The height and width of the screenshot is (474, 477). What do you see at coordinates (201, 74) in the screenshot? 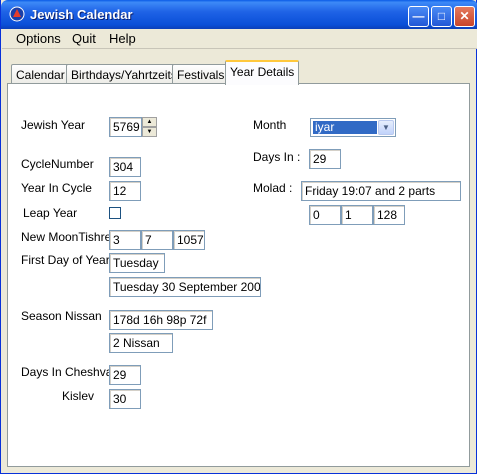
I see `tab-festivals: Festivals` at bounding box center [201, 74].